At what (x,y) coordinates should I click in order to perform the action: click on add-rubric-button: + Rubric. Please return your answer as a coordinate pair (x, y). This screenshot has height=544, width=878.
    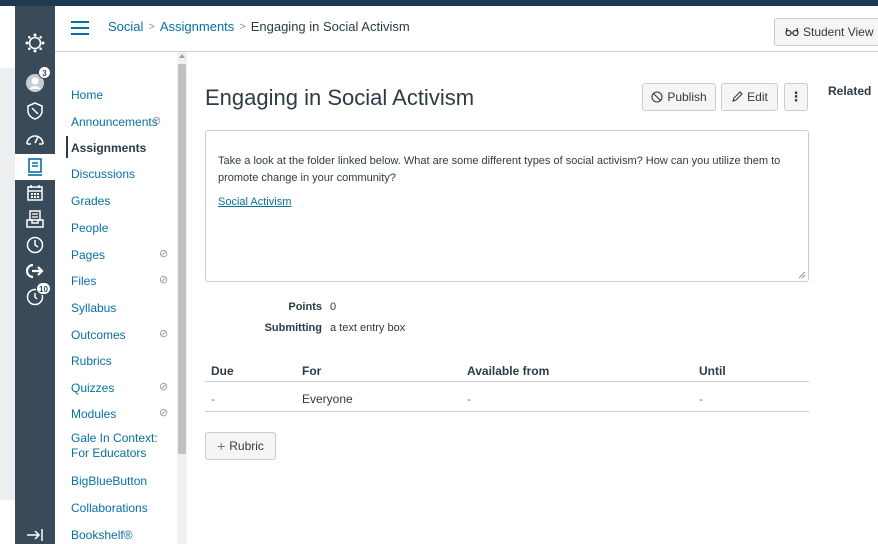
    Looking at the image, I should click on (240, 446).